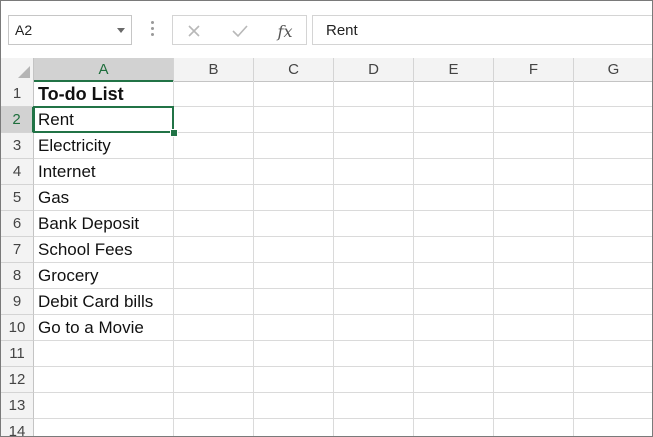 This screenshot has height=437, width=653. What do you see at coordinates (214, 146) in the screenshot?
I see `cell-b3` at bounding box center [214, 146].